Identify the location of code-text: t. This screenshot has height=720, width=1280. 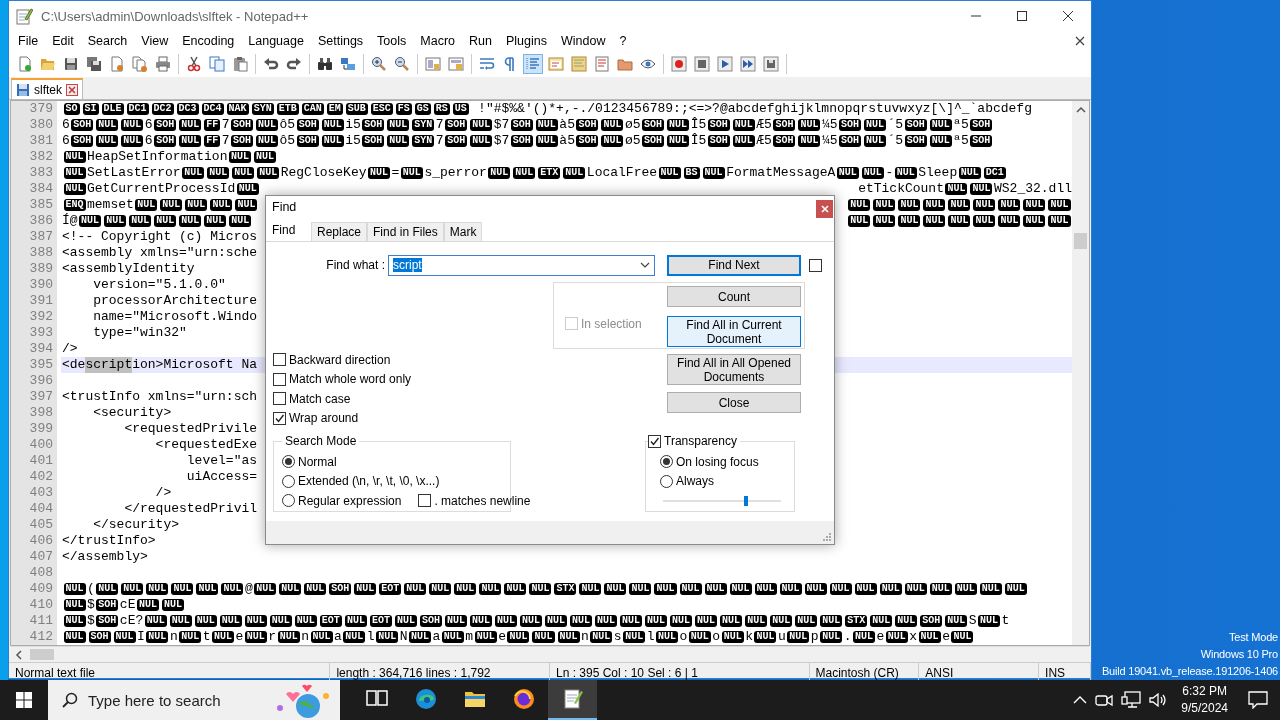
(206, 637).